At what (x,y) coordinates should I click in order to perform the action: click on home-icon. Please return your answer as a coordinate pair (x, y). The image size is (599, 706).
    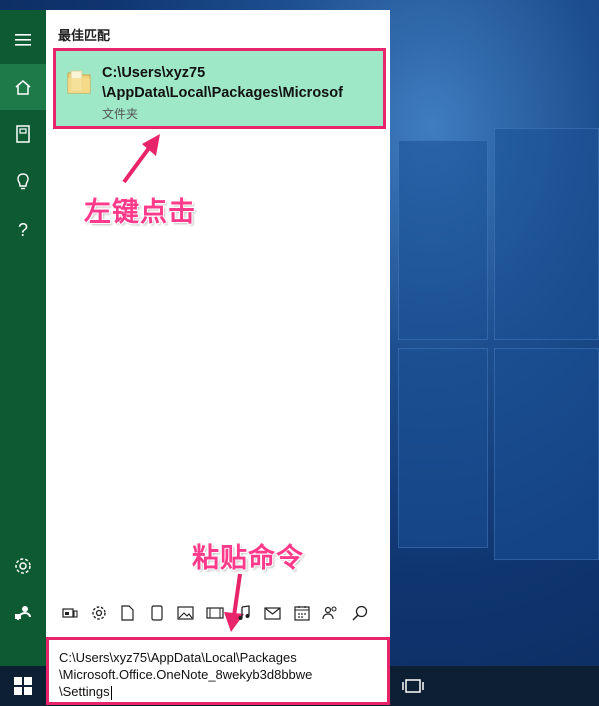
    Looking at the image, I should click on (23, 87).